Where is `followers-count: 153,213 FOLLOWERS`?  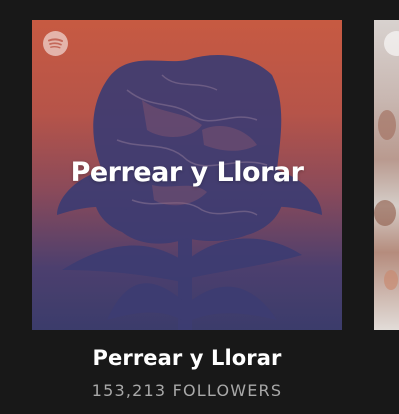
followers-count: 153,213 FOLLOWERS is located at coordinates (187, 390).